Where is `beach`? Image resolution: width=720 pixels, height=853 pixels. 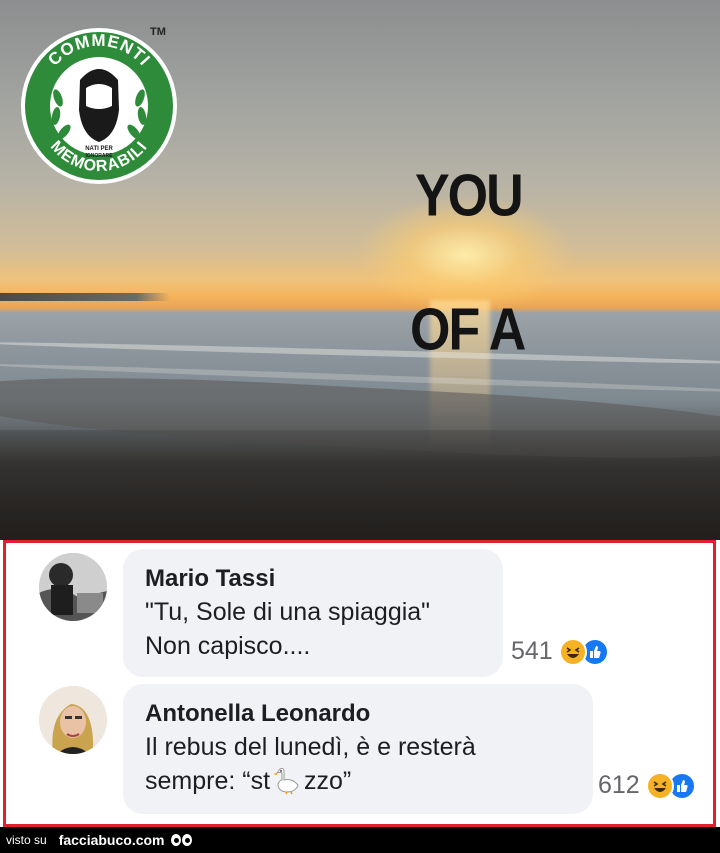
beach is located at coordinates (360, 485).